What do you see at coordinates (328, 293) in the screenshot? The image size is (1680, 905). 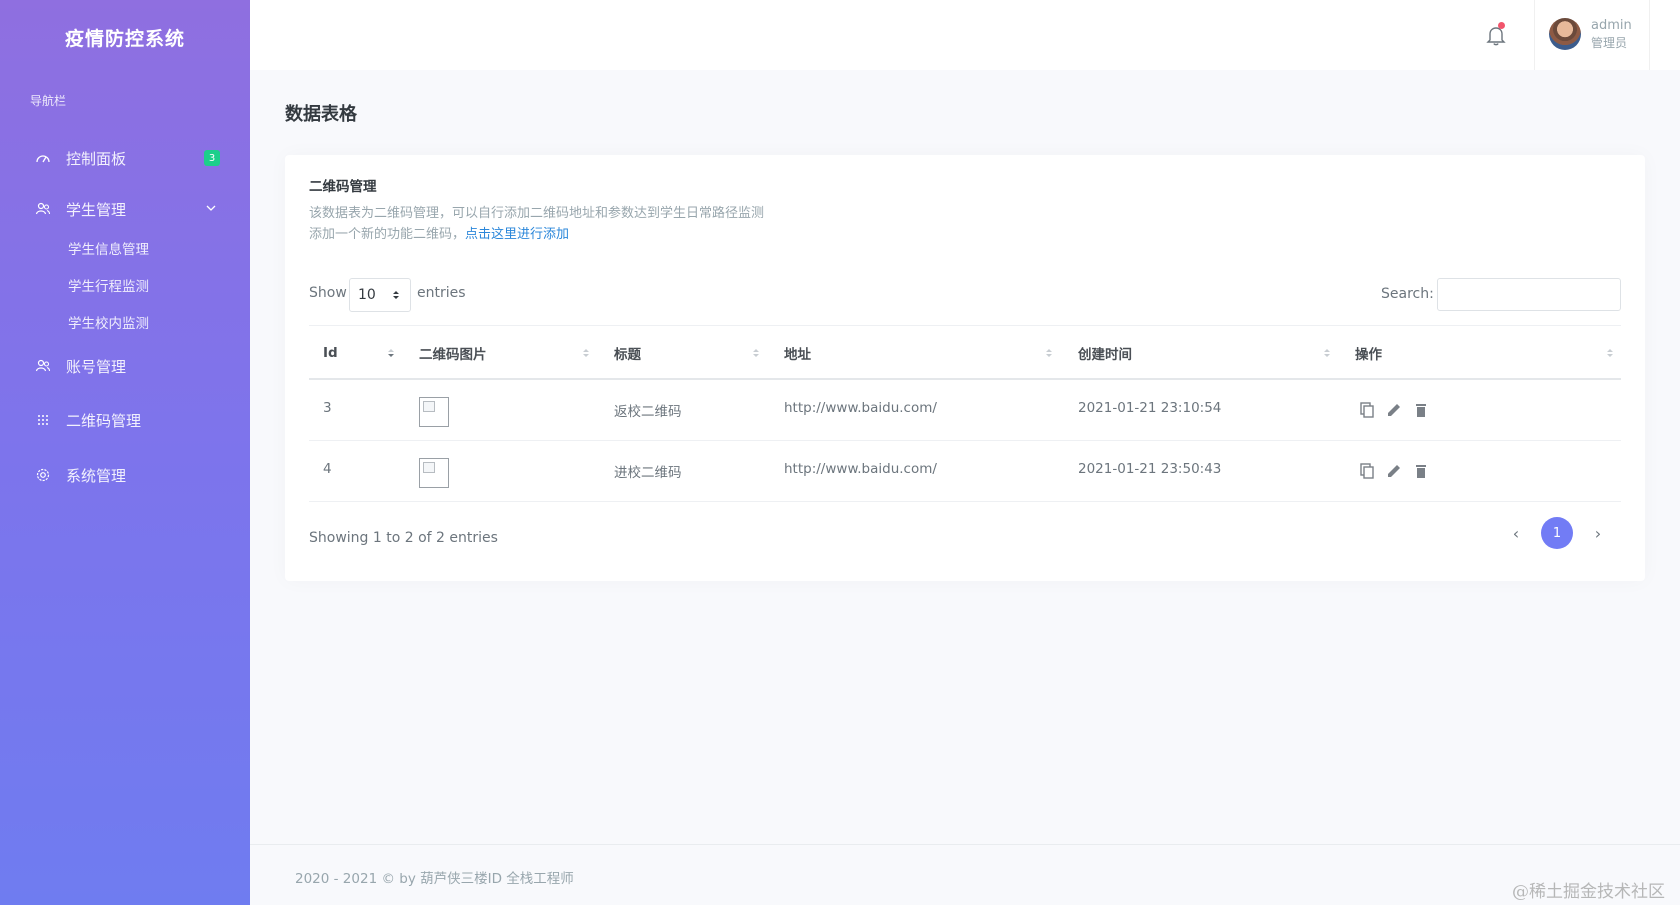 I see `show-label: Show` at bounding box center [328, 293].